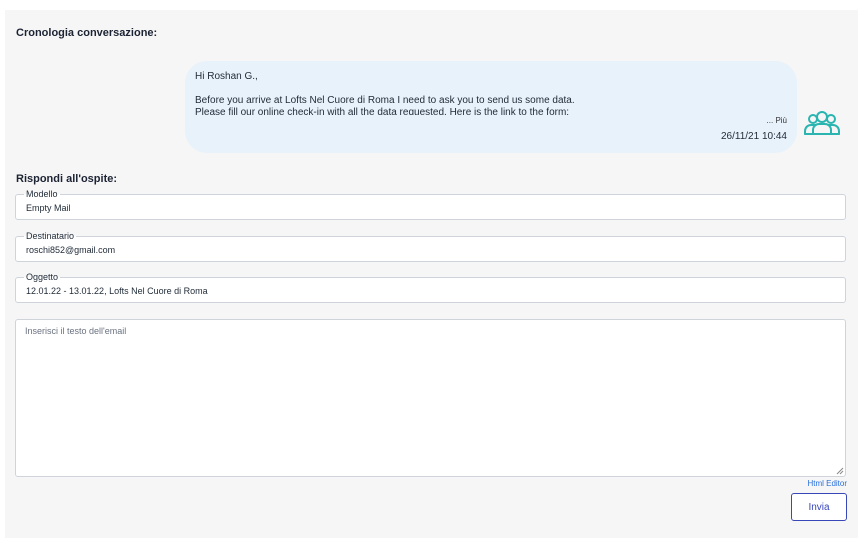 The height and width of the screenshot is (538, 861). What do you see at coordinates (42, 277) in the screenshot?
I see `subject-label: Oggetto` at bounding box center [42, 277].